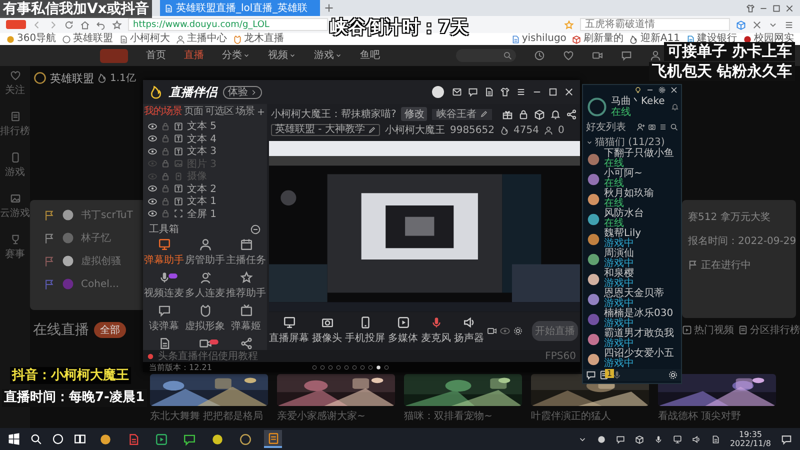 This screenshot has height=450, width=800. What do you see at coordinates (327, 331) in the screenshot?
I see `source-button: 摄像头` at bounding box center [327, 331].